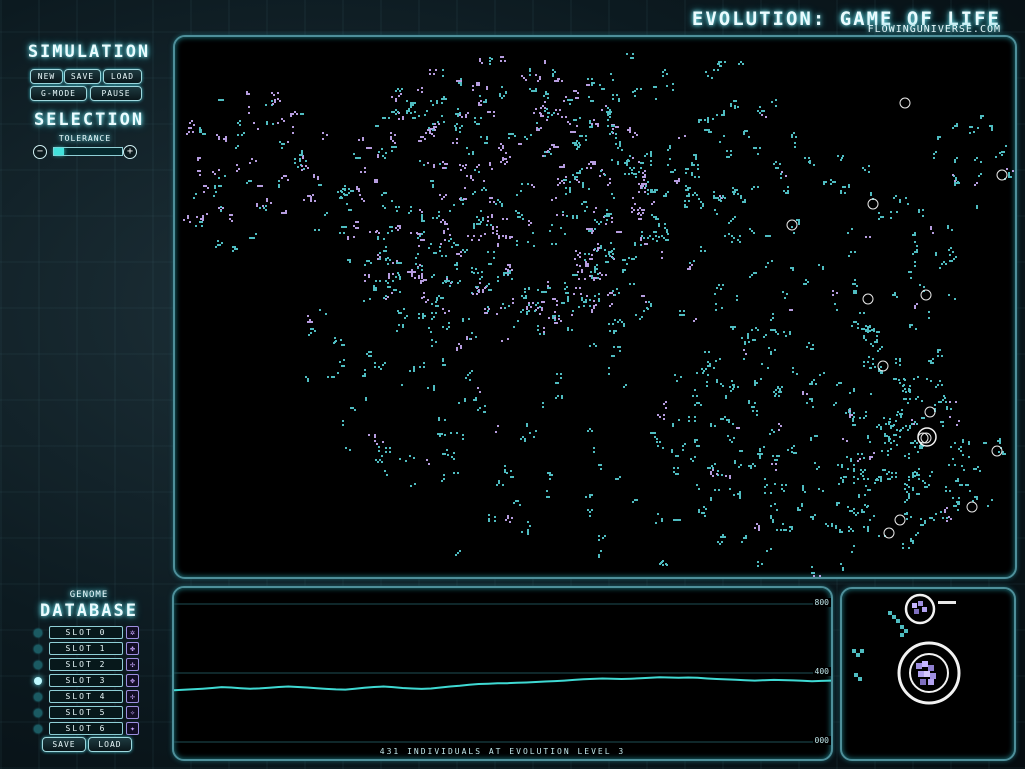 The height and width of the screenshot is (769, 1025). What do you see at coordinates (40, 152) in the screenshot?
I see `tolerance-decrease-button: −` at bounding box center [40, 152].